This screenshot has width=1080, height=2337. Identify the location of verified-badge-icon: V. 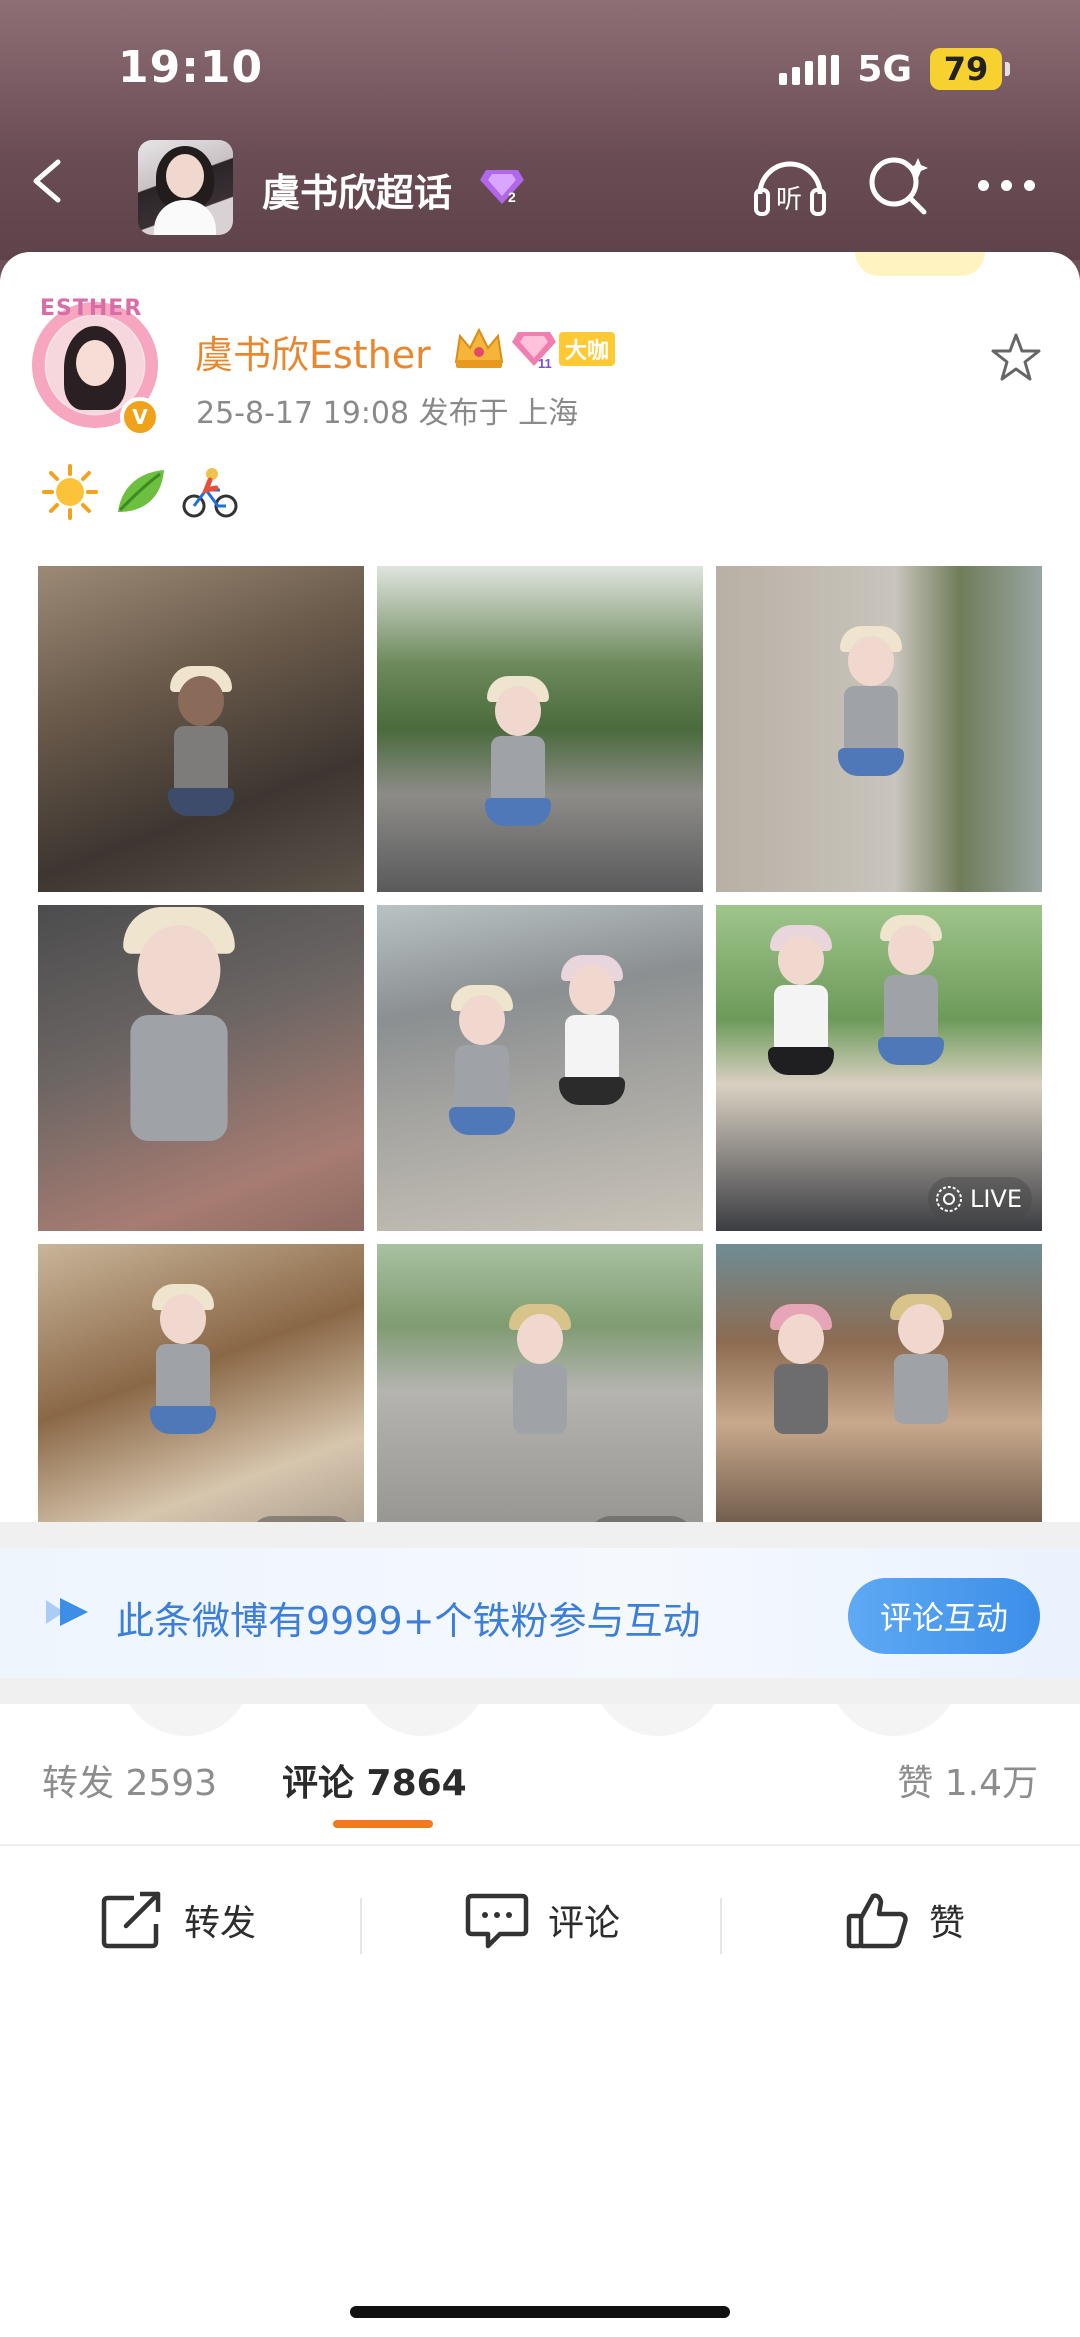
(140, 417).